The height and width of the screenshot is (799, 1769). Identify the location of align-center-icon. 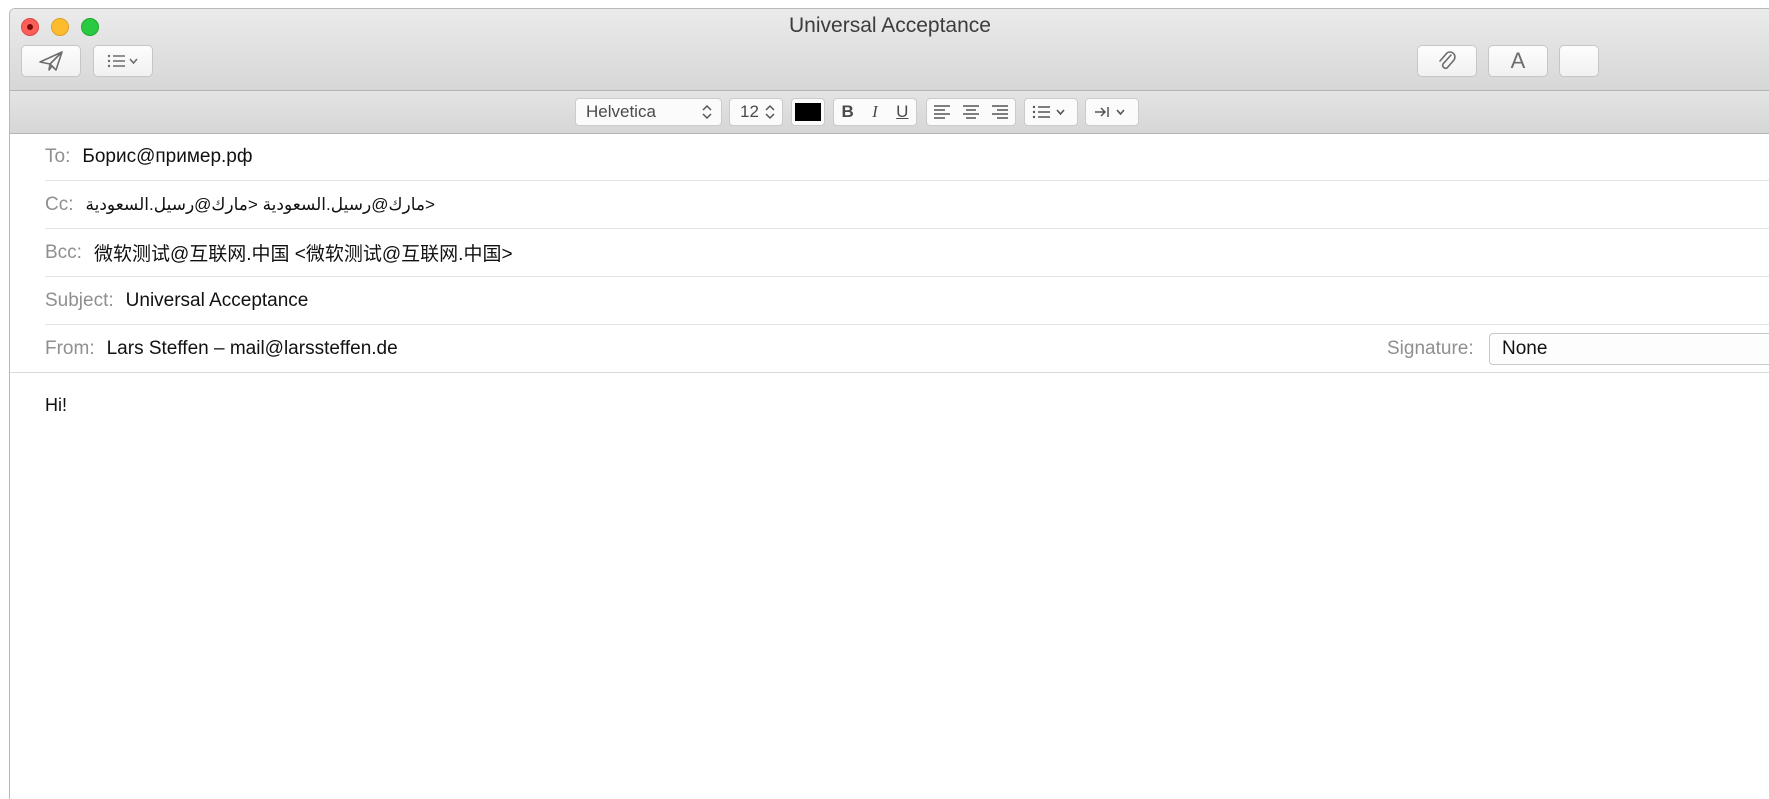
(971, 112).